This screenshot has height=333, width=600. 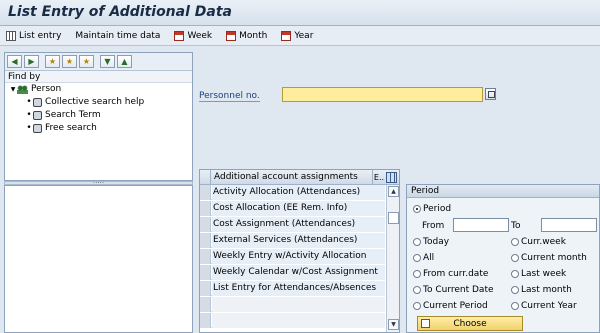 I want to click on table-cell: Weekly Calendar w/Cost Assignment, so click(x=298, y=272).